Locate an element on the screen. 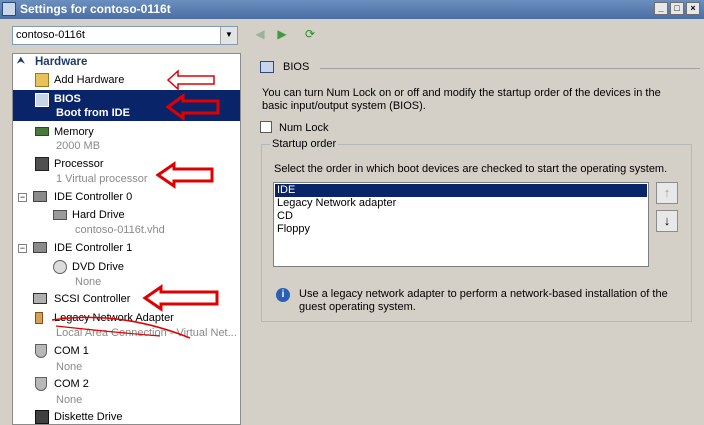  num-lock-label: Num Lock is located at coordinates (304, 128).